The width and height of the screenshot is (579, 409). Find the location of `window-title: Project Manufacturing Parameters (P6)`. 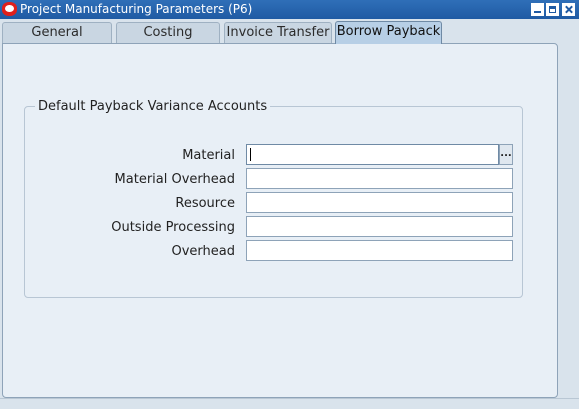

window-title: Project Manufacturing Parameters (P6) is located at coordinates (136, 9).